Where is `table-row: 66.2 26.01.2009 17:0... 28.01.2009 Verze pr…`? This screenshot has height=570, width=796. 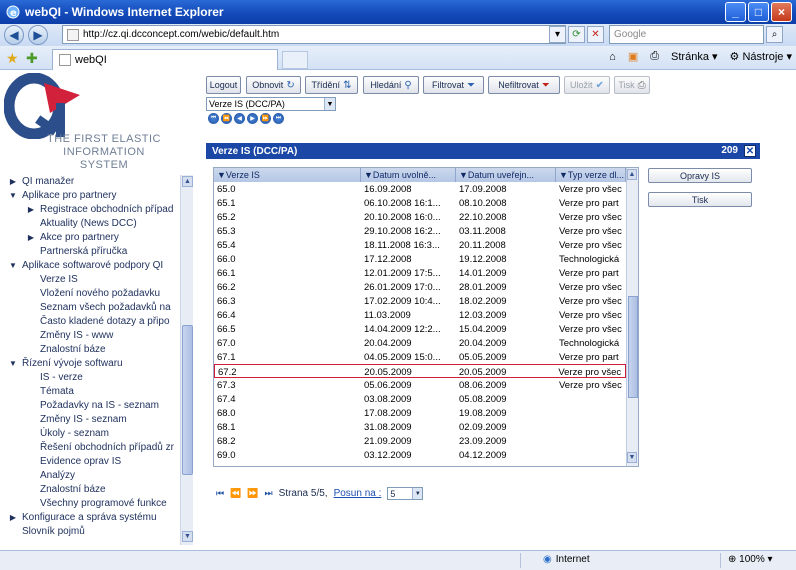
table-row: 66.2 26.01.2009 17:0... 28.01.2009 Verze pr… is located at coordinates (420, 287).